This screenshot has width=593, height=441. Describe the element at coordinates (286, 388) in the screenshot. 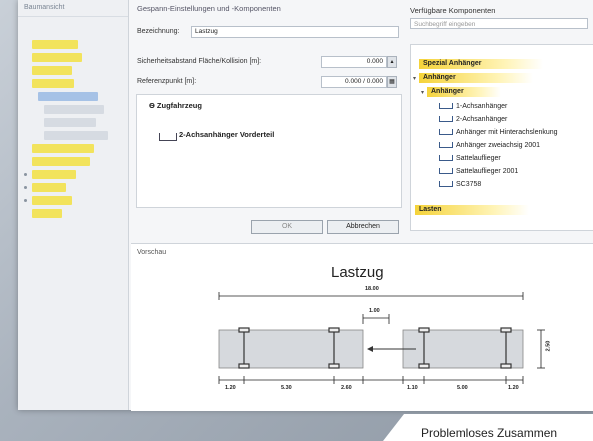

I see `segment-dimension: 5.30` at that location.